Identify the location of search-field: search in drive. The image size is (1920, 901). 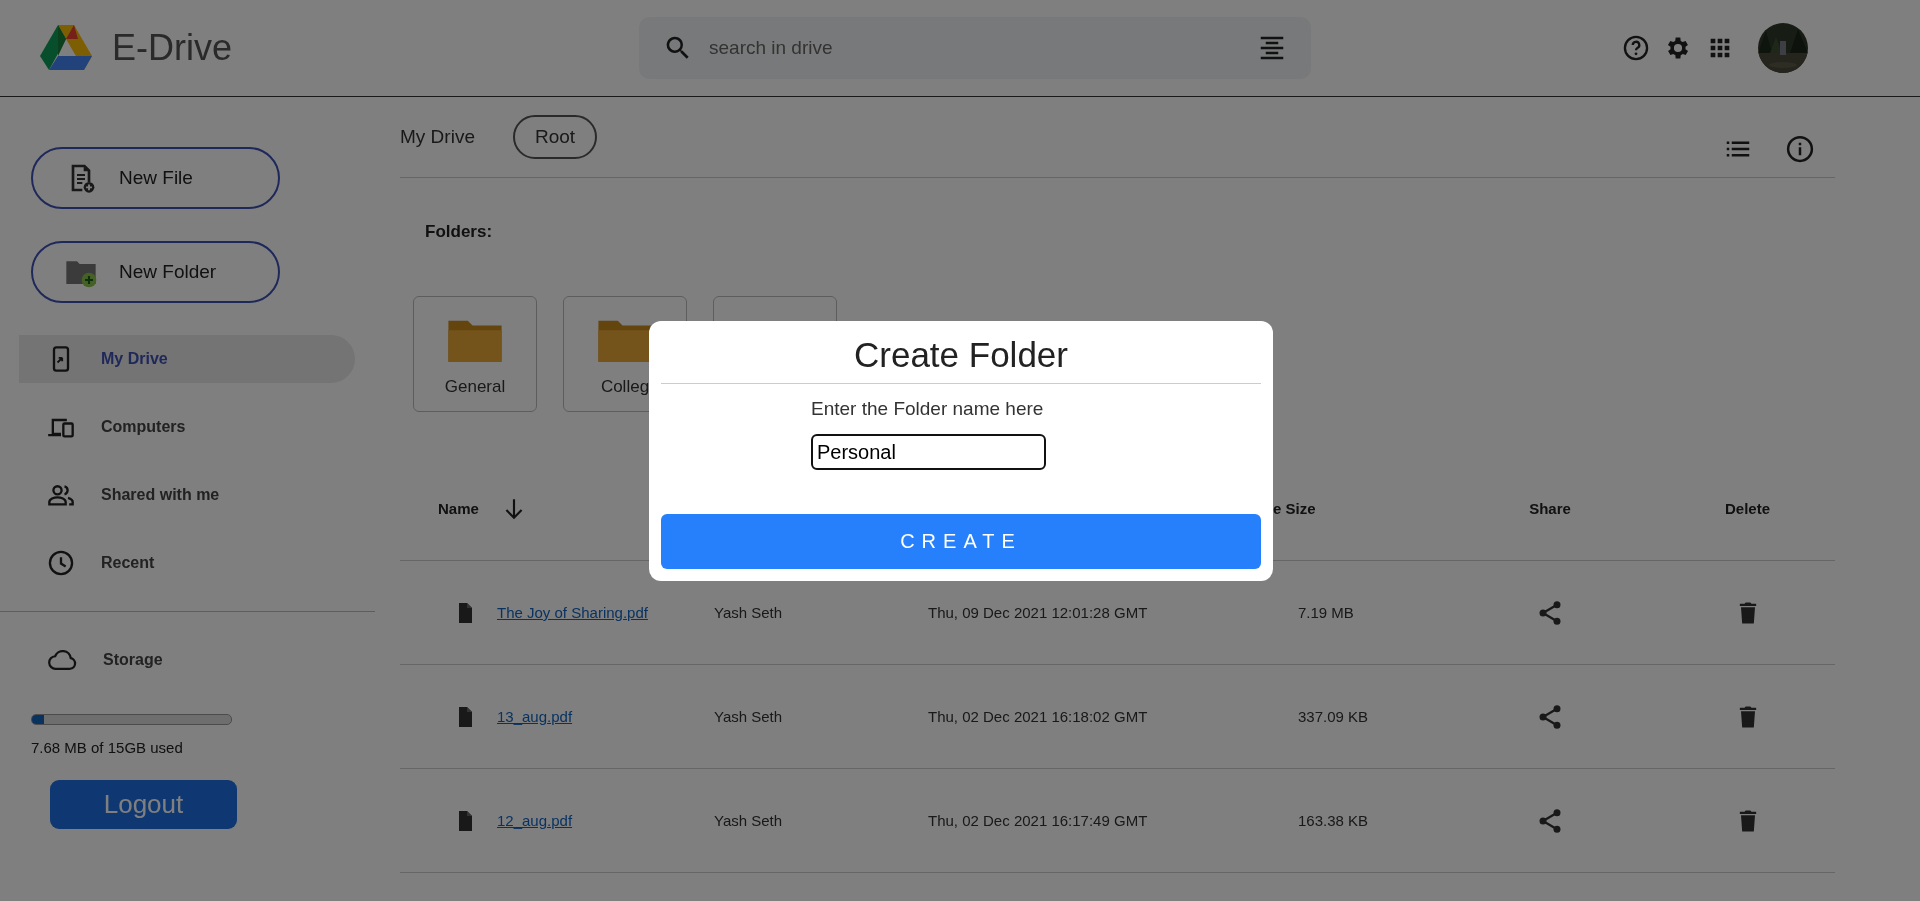
(975, 48).